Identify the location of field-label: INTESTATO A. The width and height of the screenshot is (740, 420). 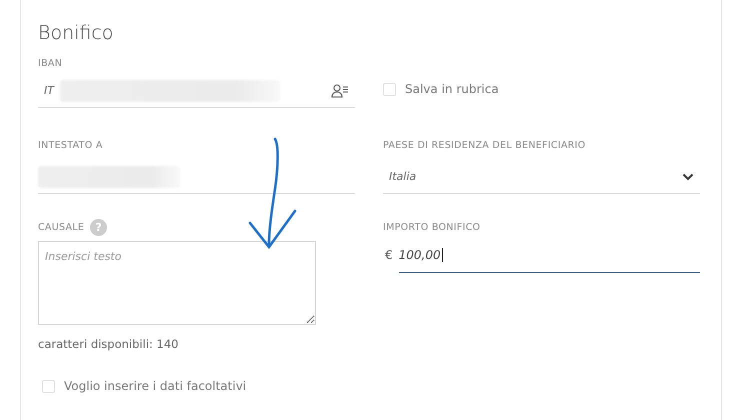
(71, 145).